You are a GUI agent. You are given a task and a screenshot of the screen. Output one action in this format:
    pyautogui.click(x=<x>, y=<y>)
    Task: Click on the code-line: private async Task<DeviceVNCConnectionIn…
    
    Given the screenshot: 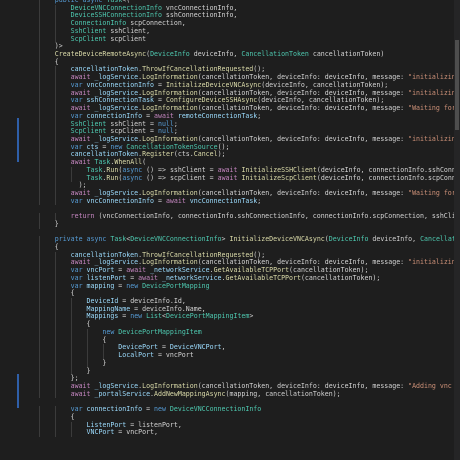 What is the action you would take?
    pyautogui.click(x=230, y=239)
    